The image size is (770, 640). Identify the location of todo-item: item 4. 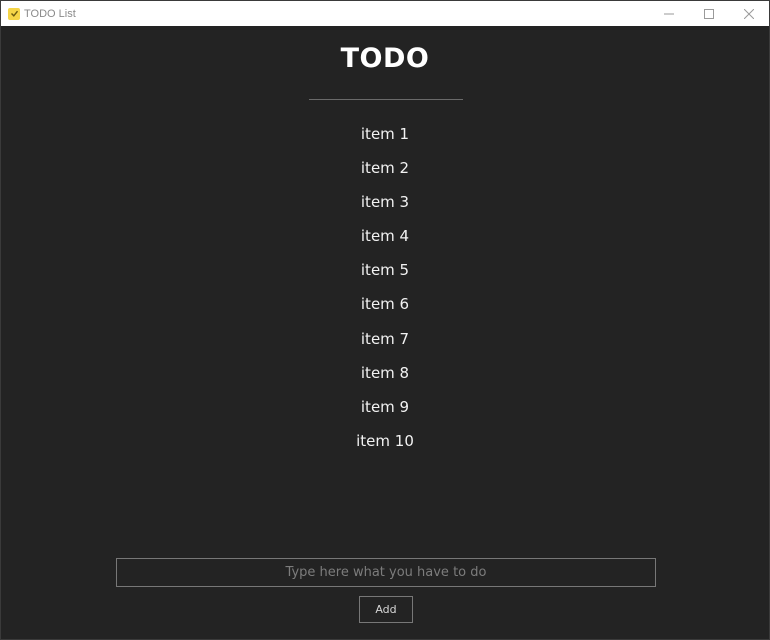
(385, 238).